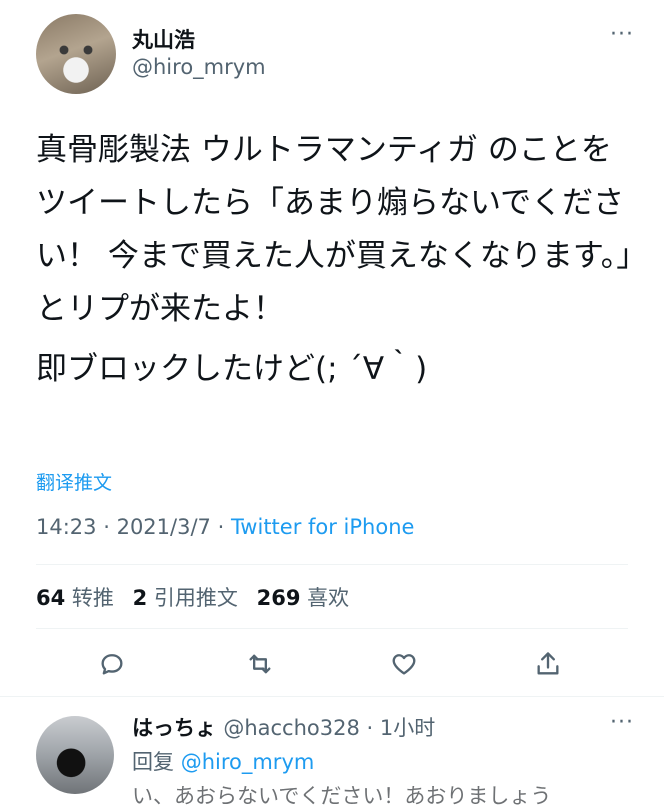 The width and height of the screenshot is (664, 810). Describe the element at coordinates (51, 598) in the screenshot. I see `retweets-count: 64` at that location.